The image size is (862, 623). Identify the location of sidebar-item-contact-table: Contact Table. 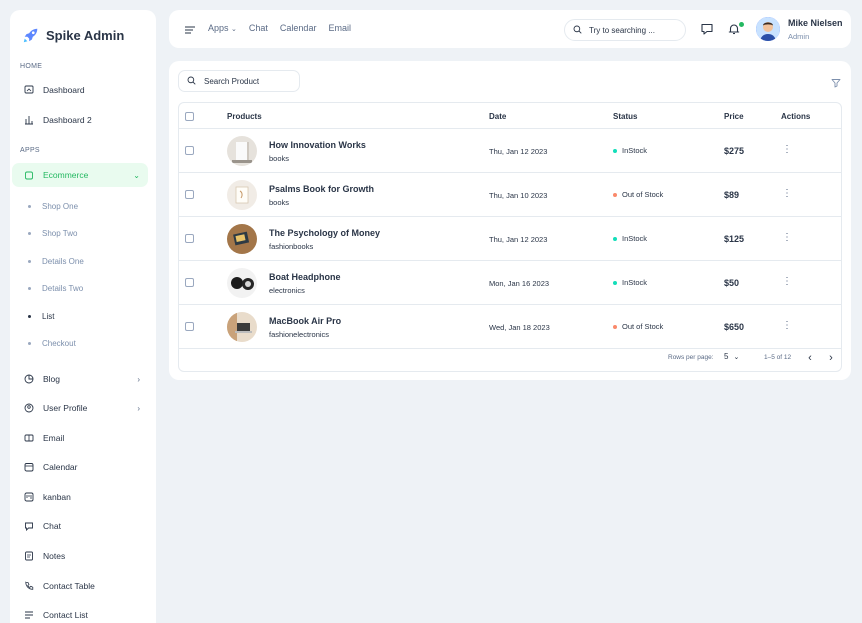
(80, 586).